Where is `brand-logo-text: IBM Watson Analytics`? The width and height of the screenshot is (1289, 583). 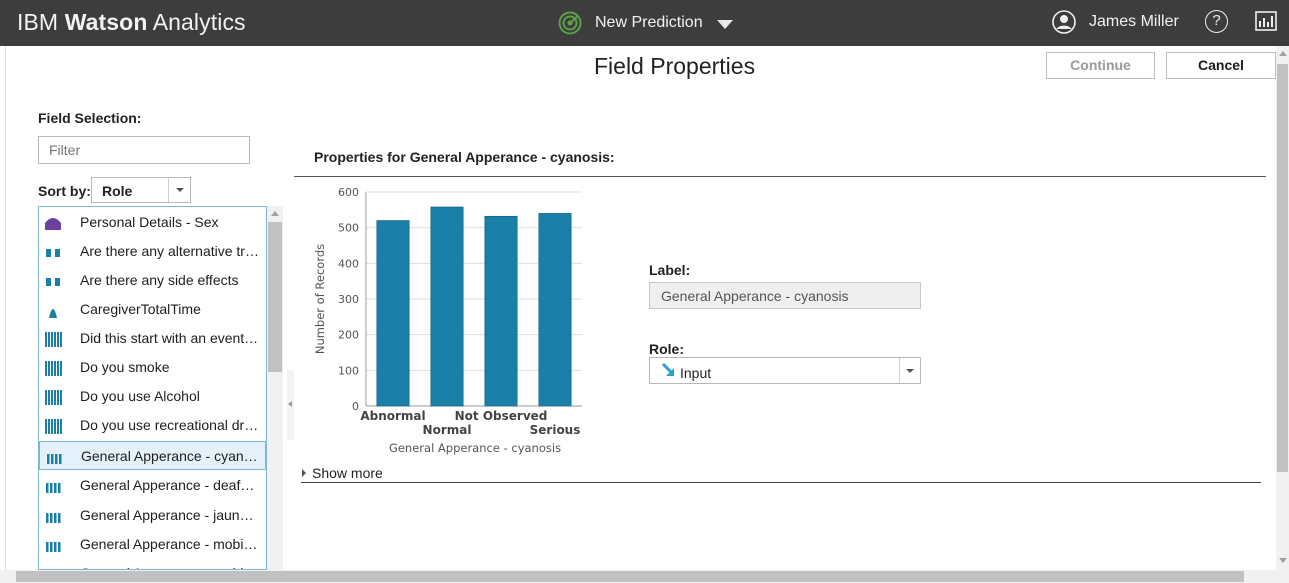
brand-logo-text: IBM Watson Analytics is located at coordinates (131, 22).